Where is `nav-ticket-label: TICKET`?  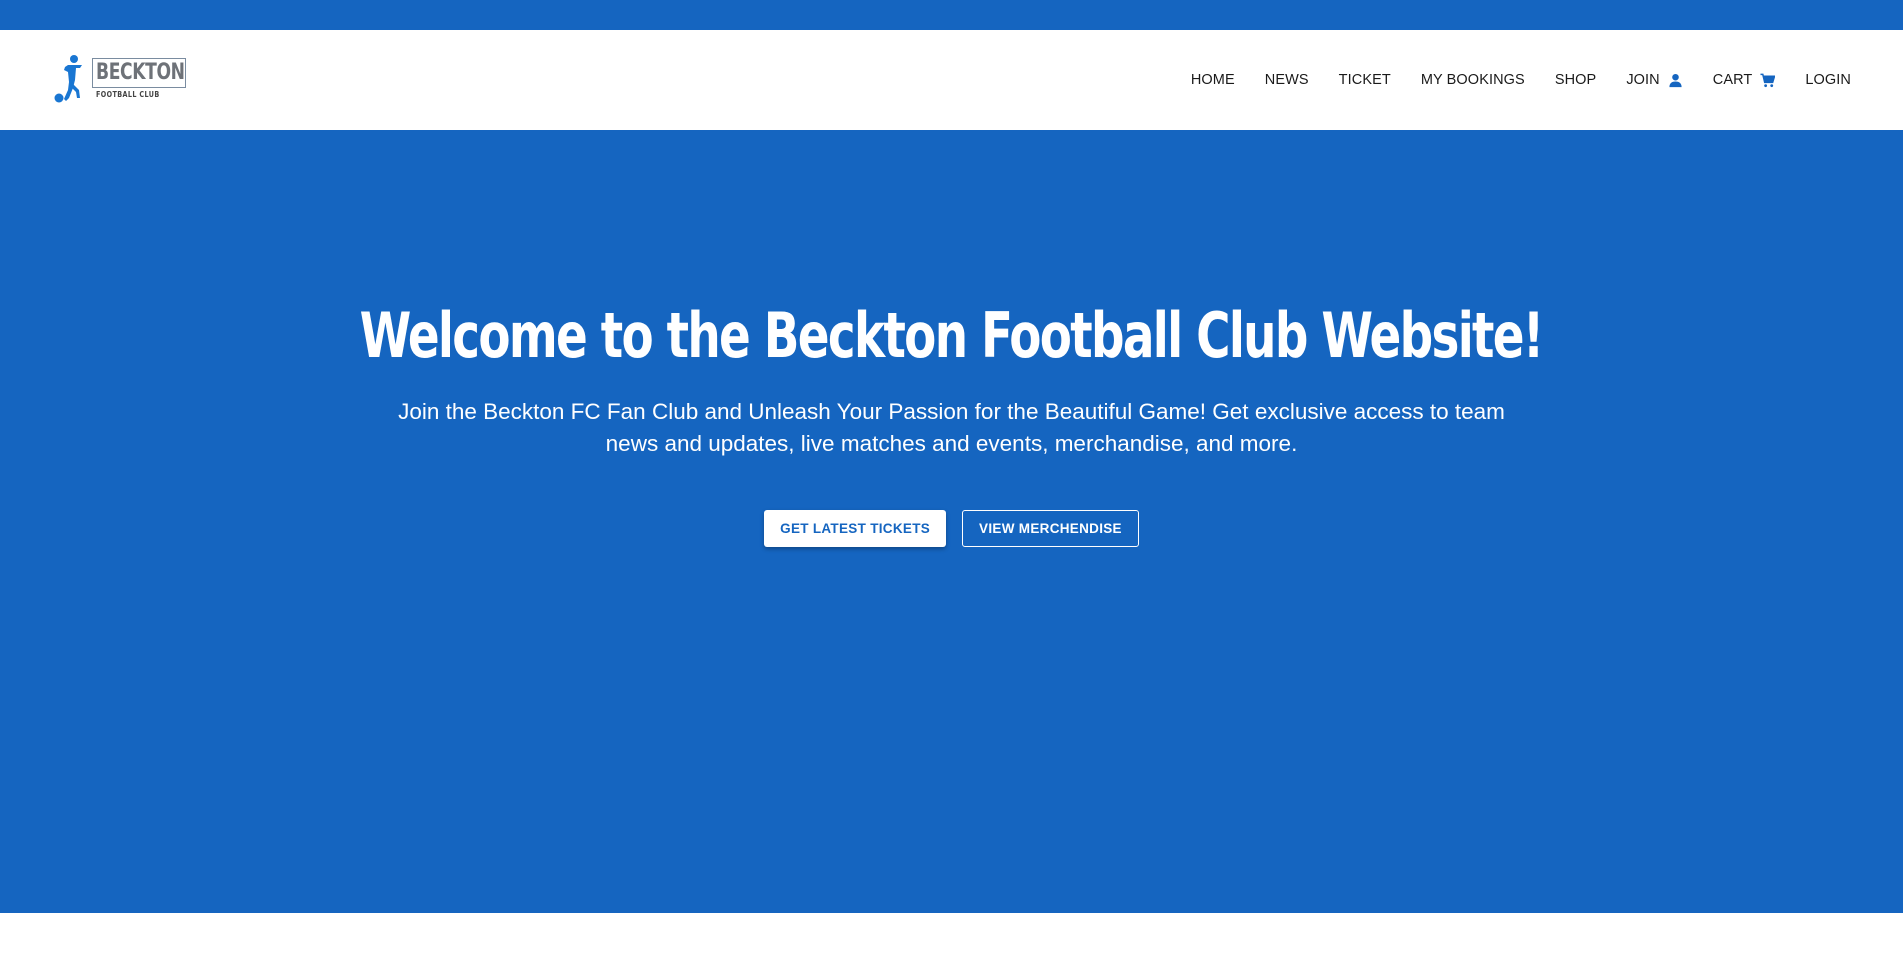
nav-ticket-label: TICKET is located at coordinates (1364, 80).